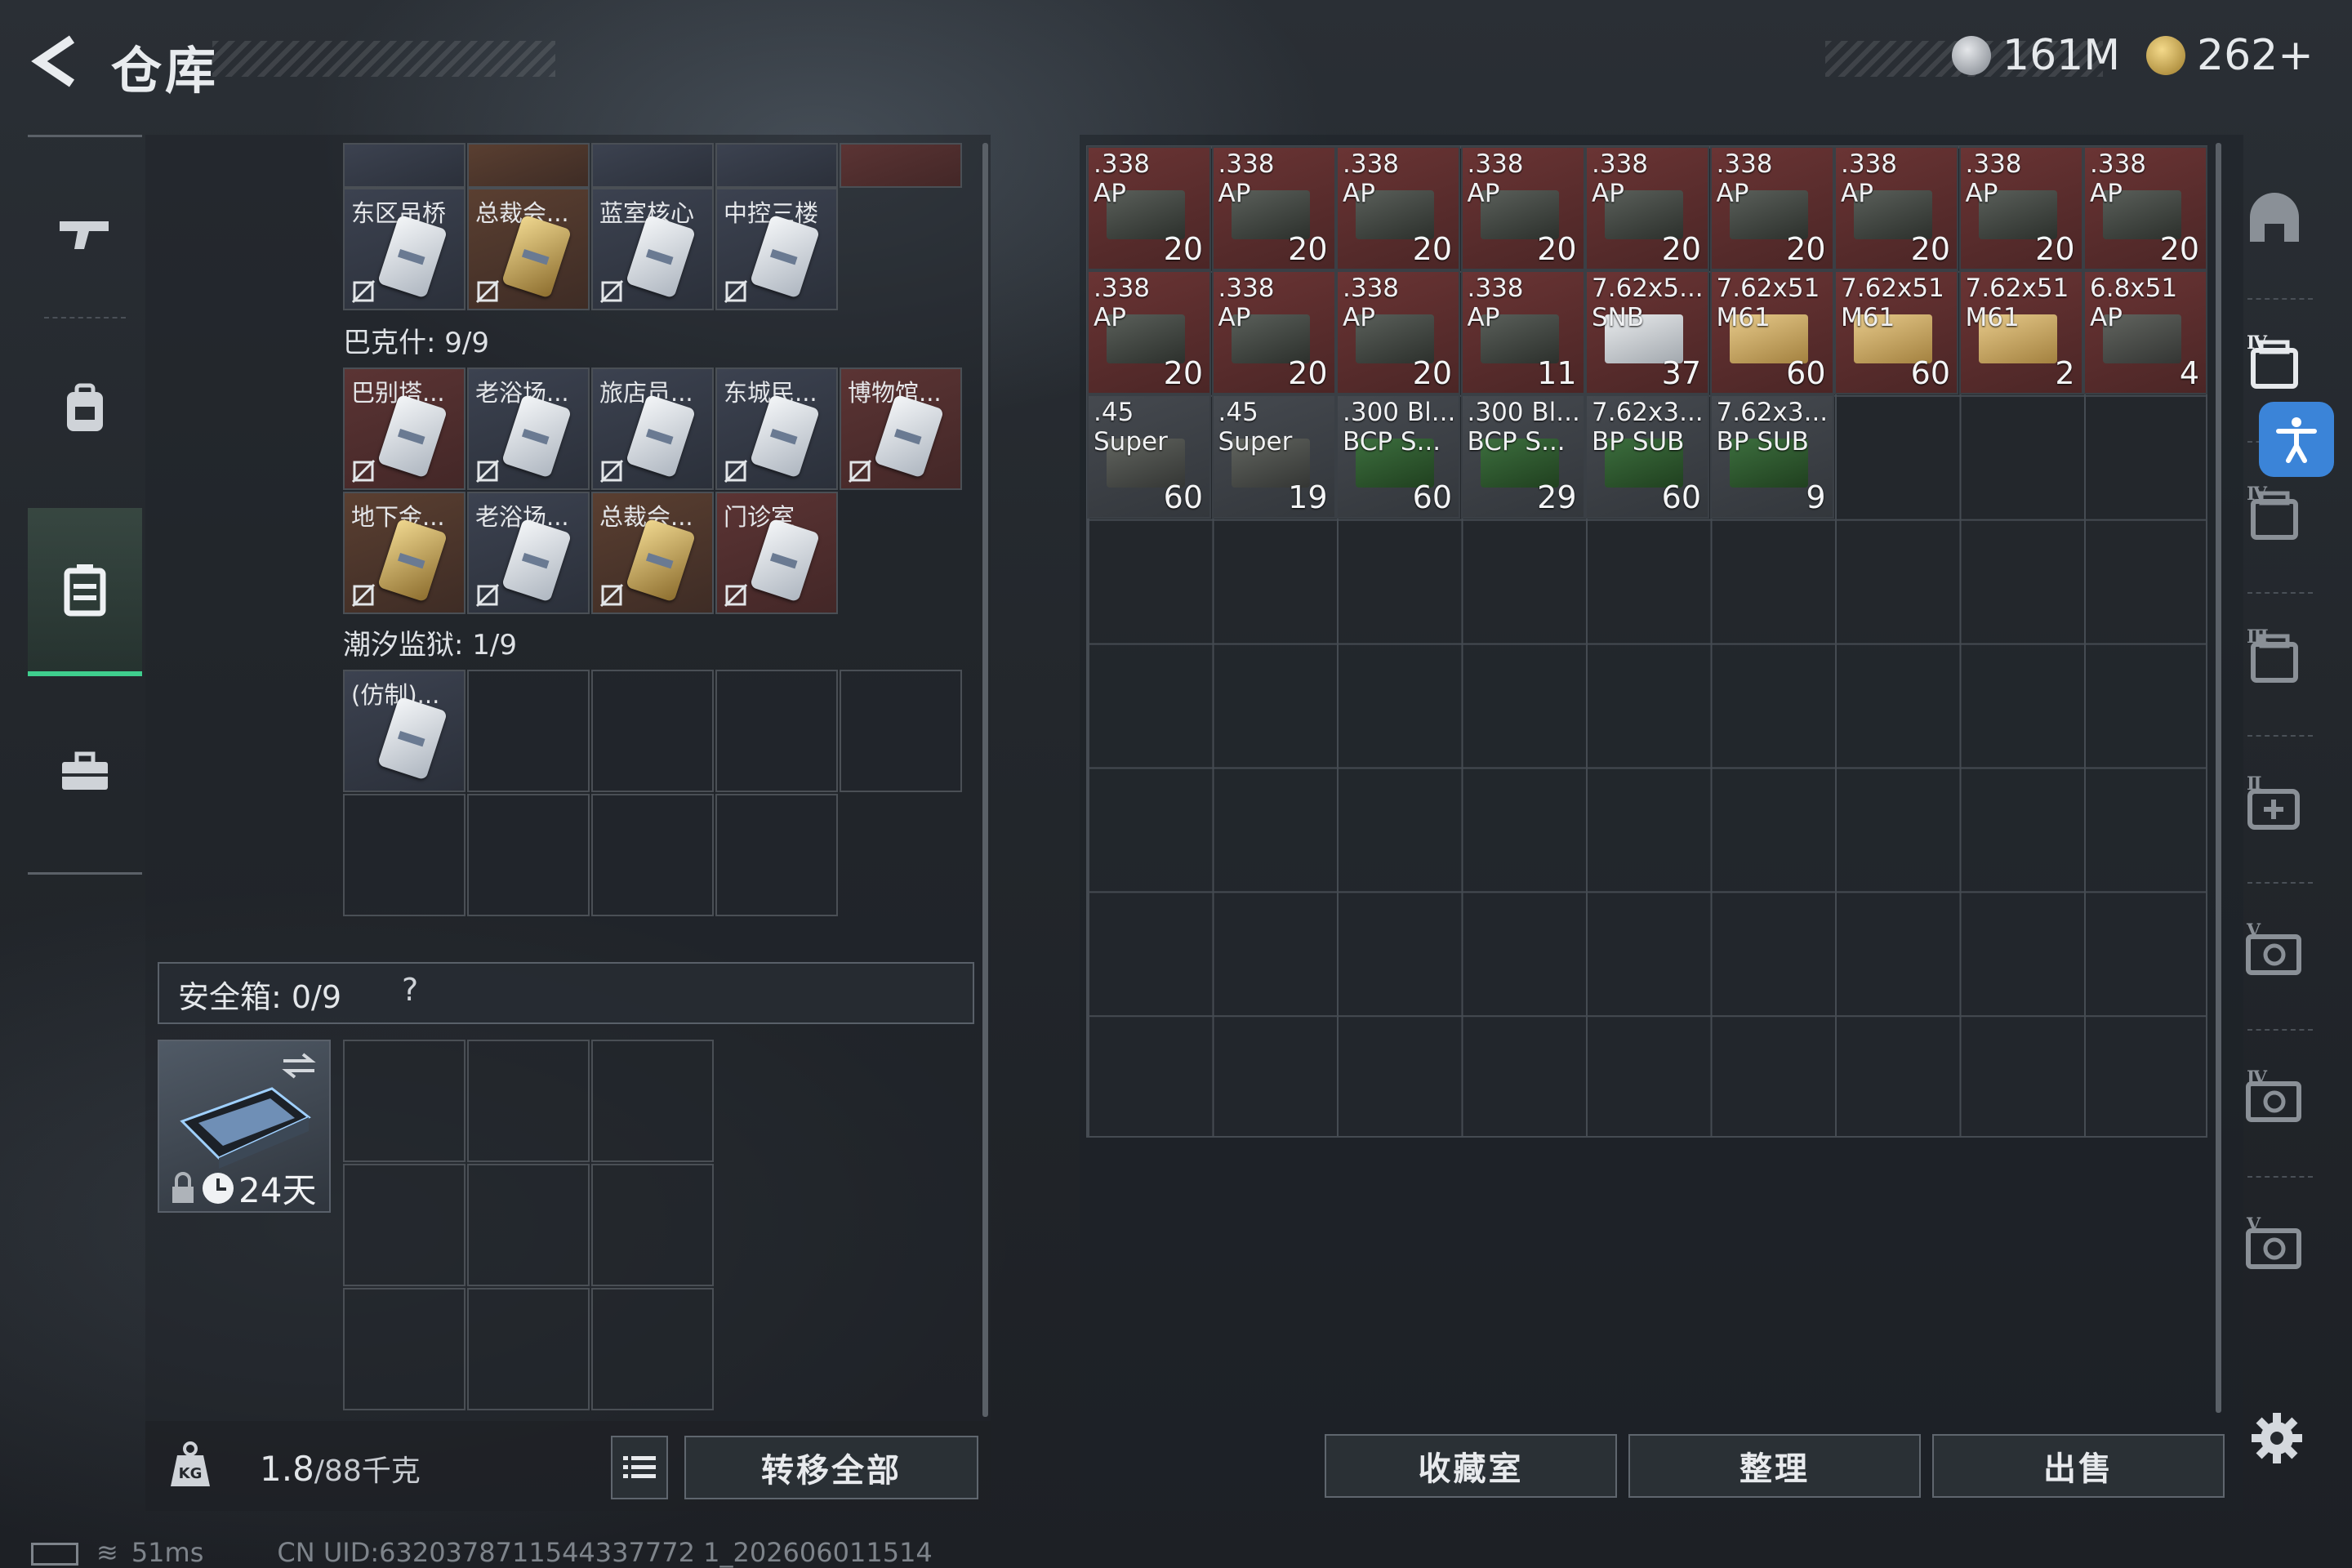 This screenshot has height=1568, width=2352. I want to click on ammo-item: .300 Bl... BCP S... 60, so click(1398, 456).